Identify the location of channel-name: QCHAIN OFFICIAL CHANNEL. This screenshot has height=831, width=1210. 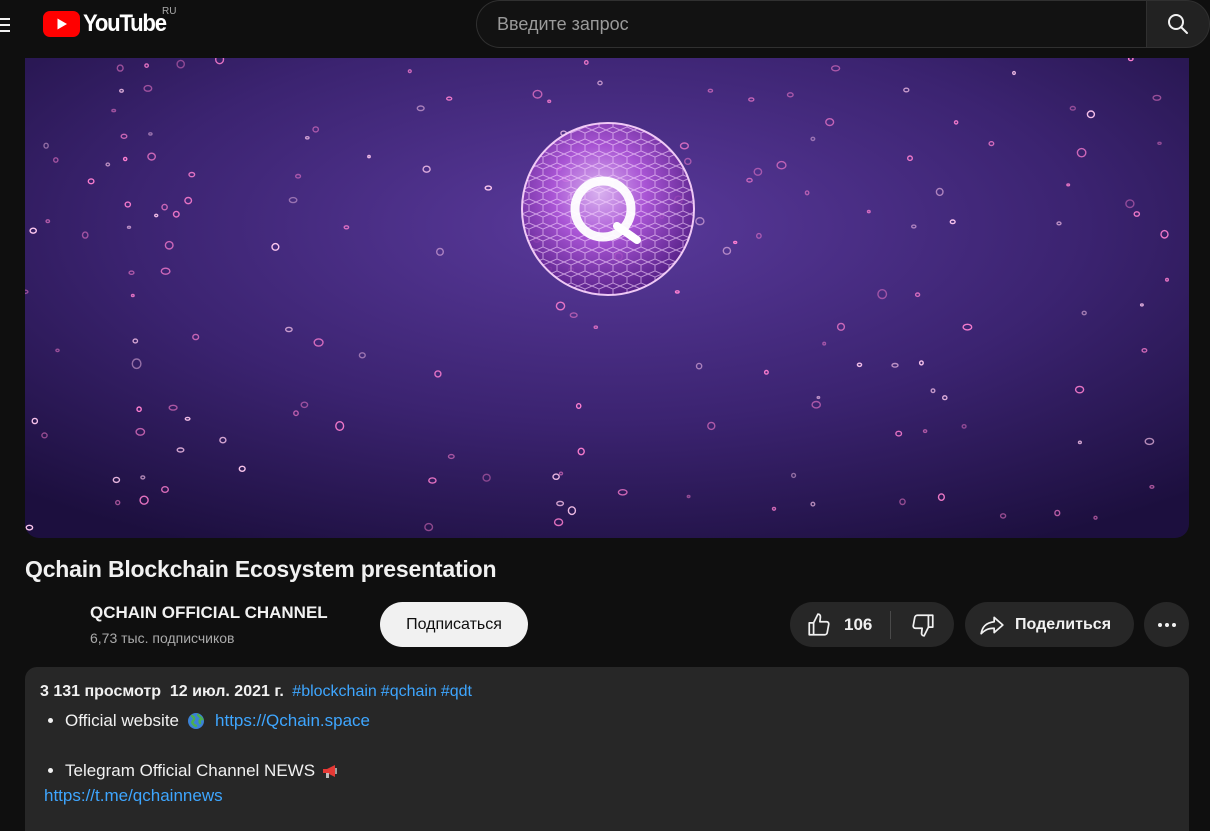
(209, 613).